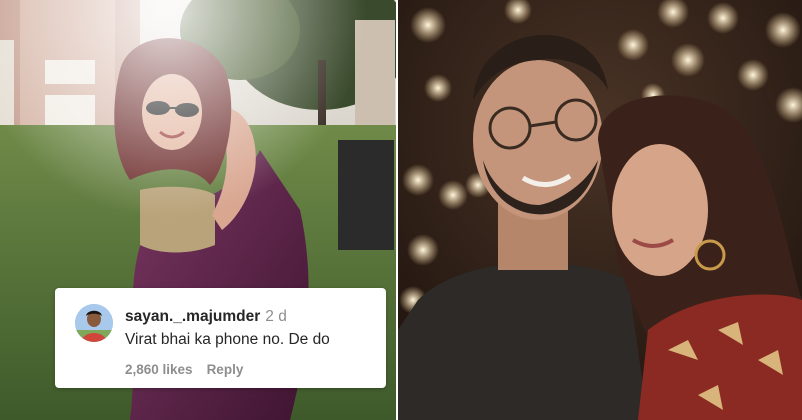 The width and height of the screenshot is (802, 420). What do you see at coordinates (227, 339) in the screenshot?
I see `comment-text: Virat bhai ka phone no. De do` at bounding box center [227, 339].